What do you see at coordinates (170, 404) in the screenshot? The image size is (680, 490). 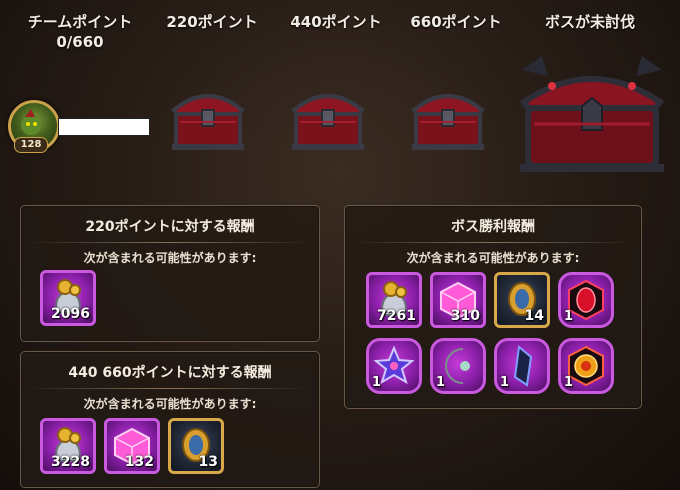 I see `panel-440-subtitle: 次が含まれる可能性があります:` at bounding box center [170, 404].